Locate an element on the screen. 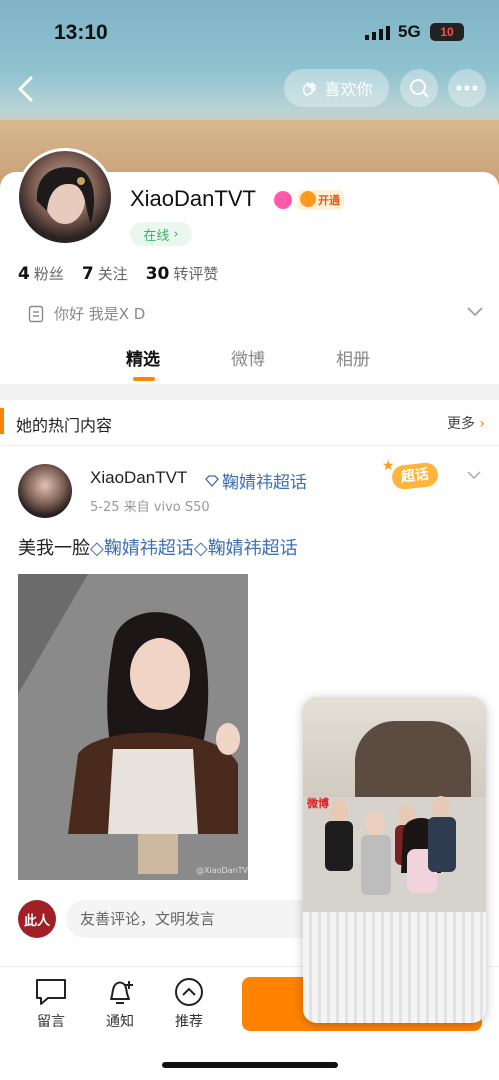 The width and height of the screenshot is (499, 1080). post-text-topic-1: ◇鞠婧祎超话 is located at coordinates (142, 547).